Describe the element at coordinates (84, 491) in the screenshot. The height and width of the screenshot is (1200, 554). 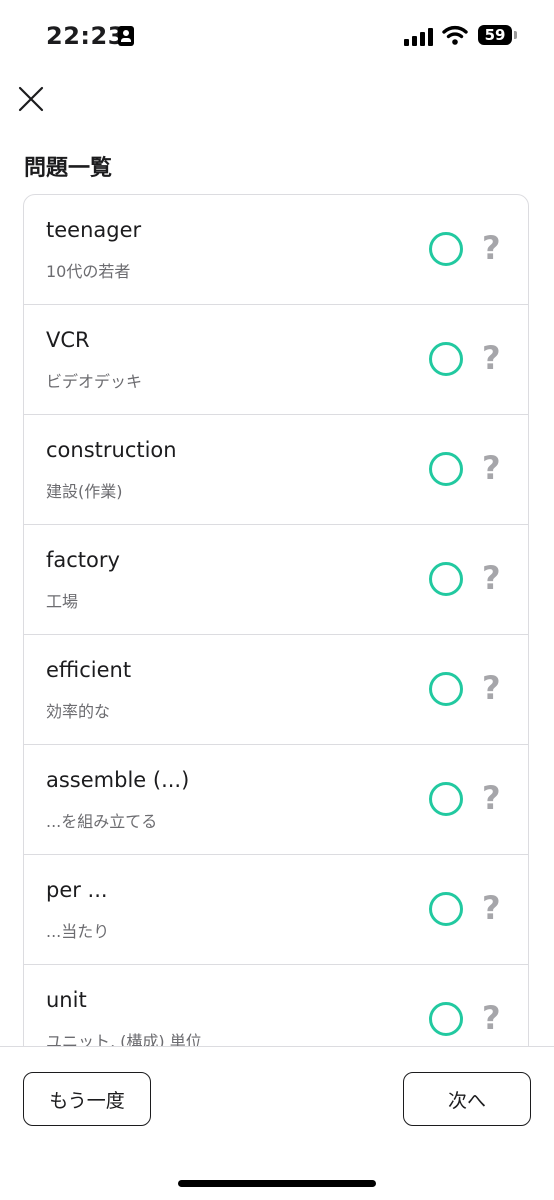
I see `question-meaning: 建設(作業)` at that location.